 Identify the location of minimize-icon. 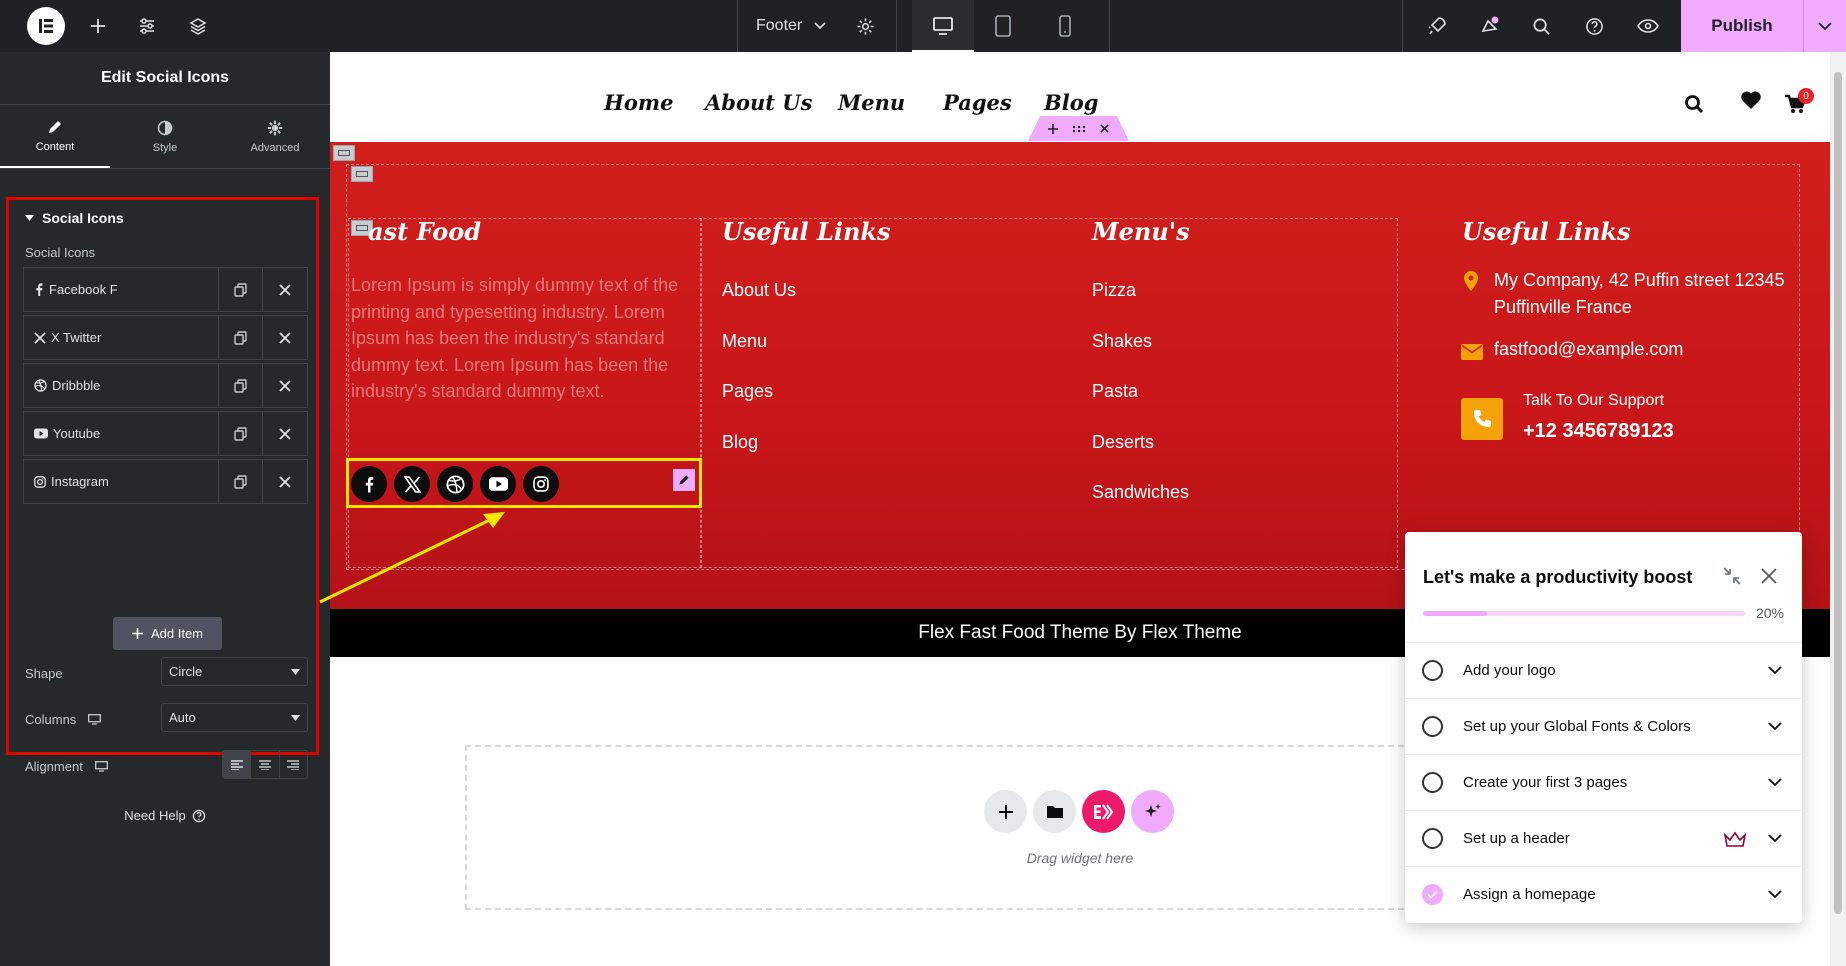
(1732, 578).